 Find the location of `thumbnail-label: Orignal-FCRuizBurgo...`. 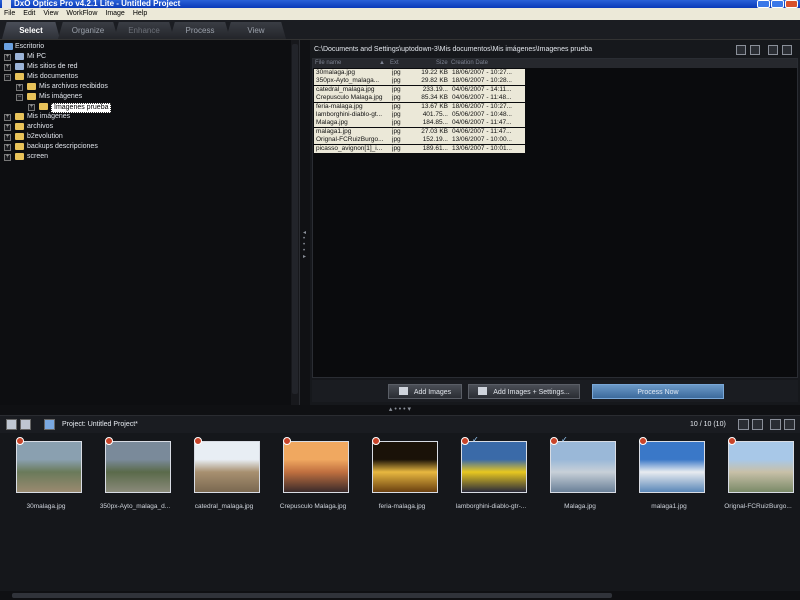

thumbnail-label: Orignal-FCRuizBurgo... is located at coordinates (758, 506).